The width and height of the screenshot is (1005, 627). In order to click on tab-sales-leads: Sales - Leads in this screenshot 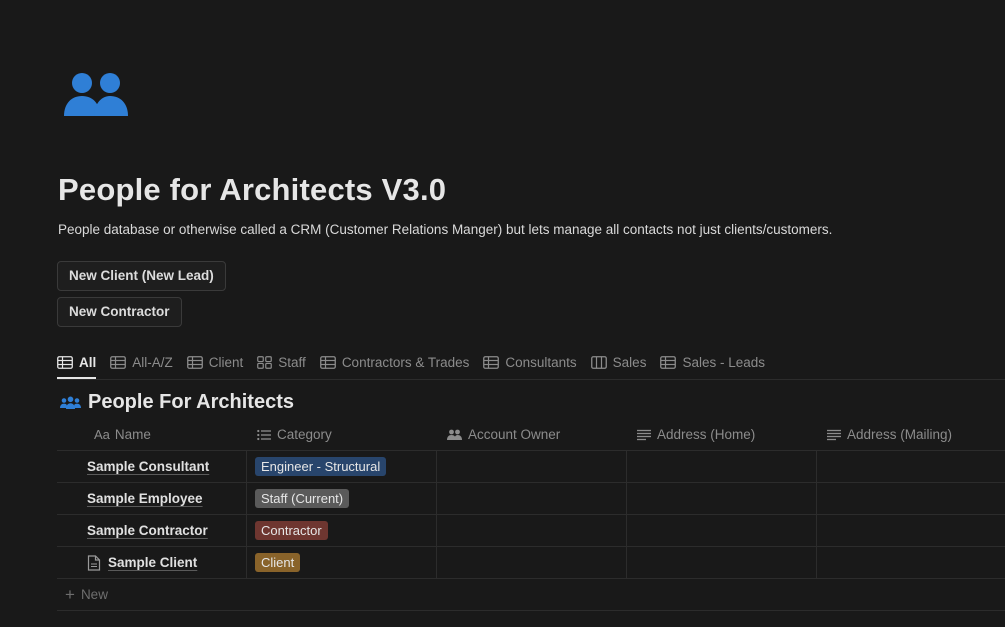, I will do `click(712, 362)`.